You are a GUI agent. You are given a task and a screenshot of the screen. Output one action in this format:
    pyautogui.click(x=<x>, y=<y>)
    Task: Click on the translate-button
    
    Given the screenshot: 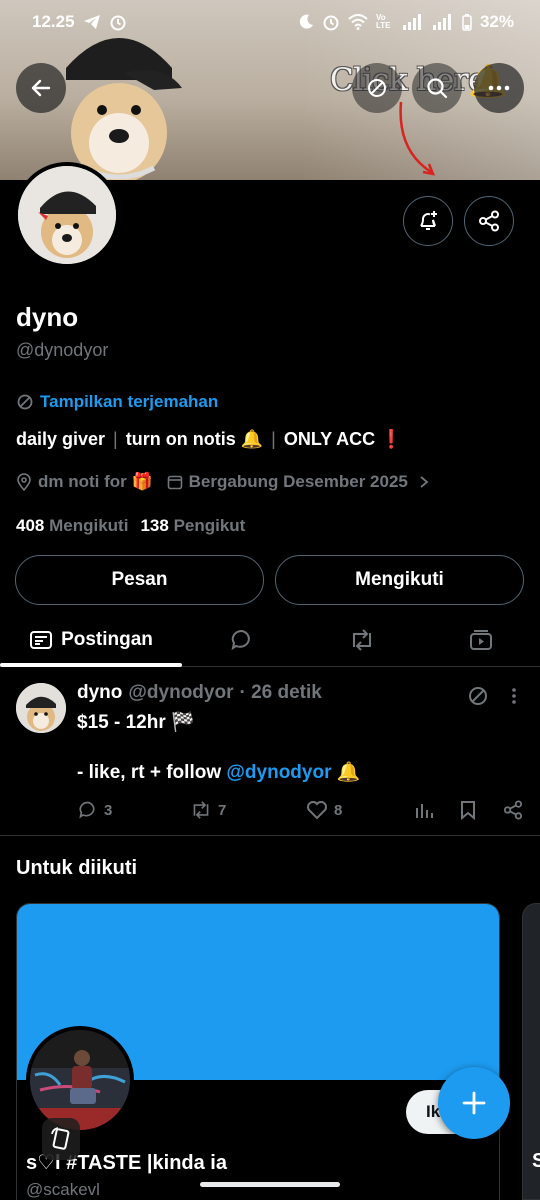 What is the action you would take?
    pyautogui.click(x=377, y=88)
    